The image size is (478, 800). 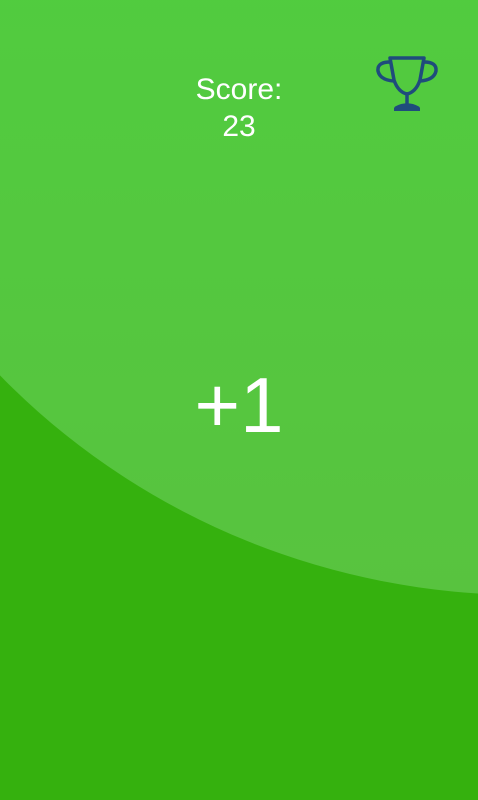 I want to click on trophy-icon, so click(x=407, y=83).